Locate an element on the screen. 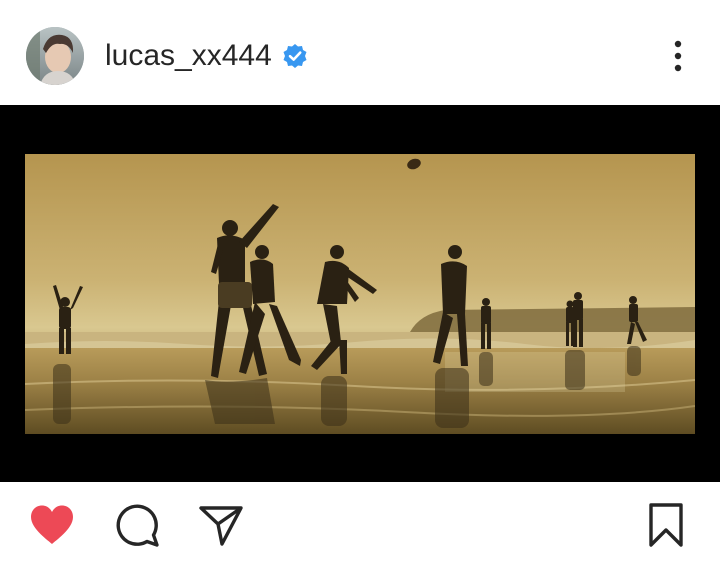  avatar-image is located at coordinates (55, 56).